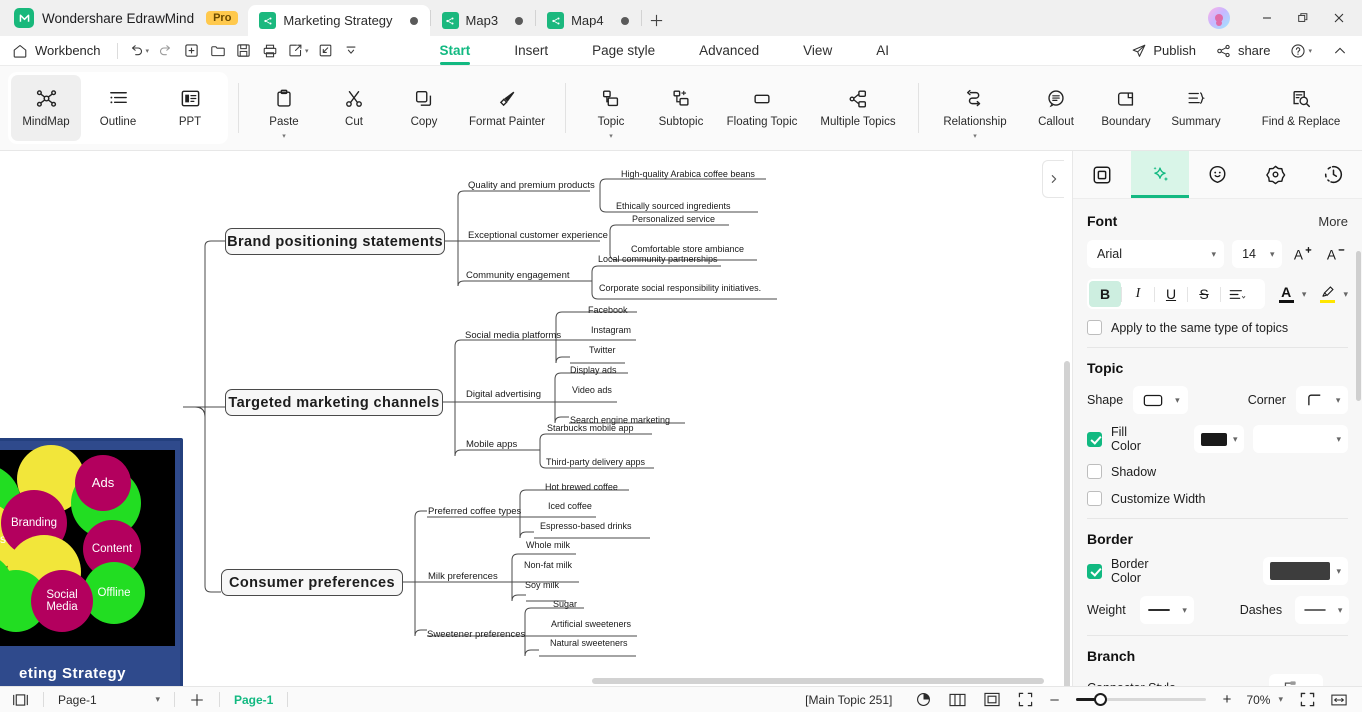  What do you see at coordinates (284, 136) in the screenshot?
I see `paste-dropdown-caret: ▾` at bounding box center [284, 136].